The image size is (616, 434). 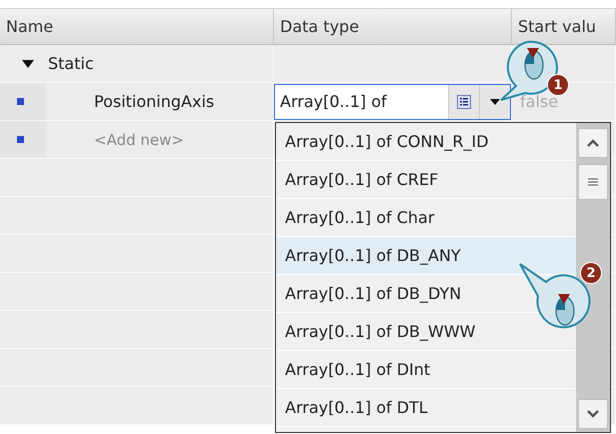 What do you see at coordinates (426, 256) in the screenshot?
I see `dropdown-item: Array[0..1] of DB_ANY` at bounding box center [426, 256].